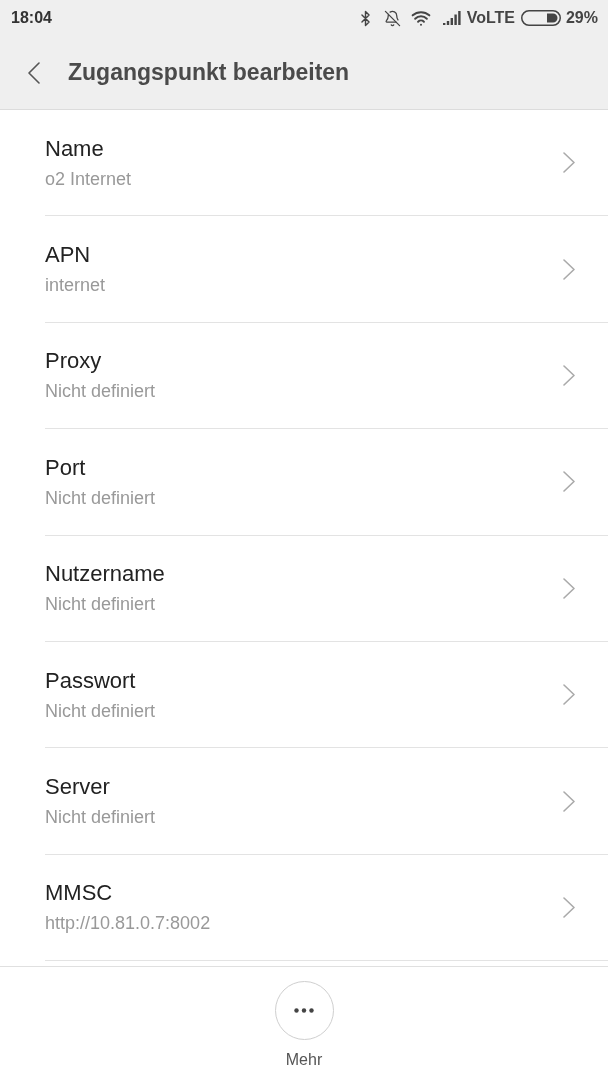  Describe the element at coordinates (304, 1060) in the screenshot. I see `more-label: Mehr` at that location.